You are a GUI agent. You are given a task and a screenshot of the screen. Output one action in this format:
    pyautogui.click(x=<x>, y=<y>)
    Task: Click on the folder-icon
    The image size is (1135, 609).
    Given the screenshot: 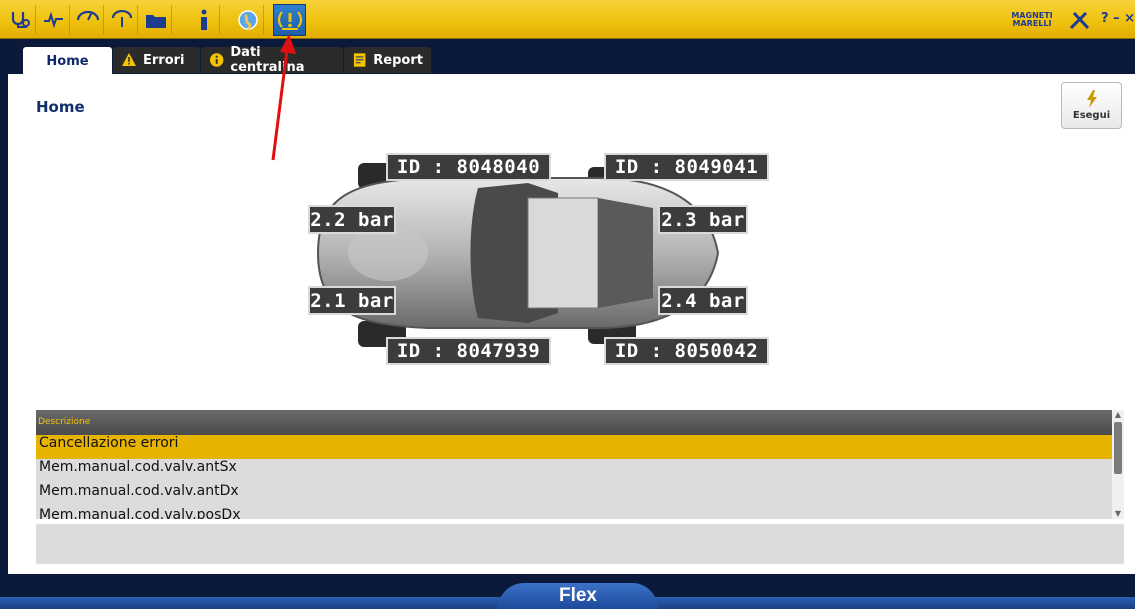 What is the action you would take?
    pyautogui.click(x=156, y=19)
    